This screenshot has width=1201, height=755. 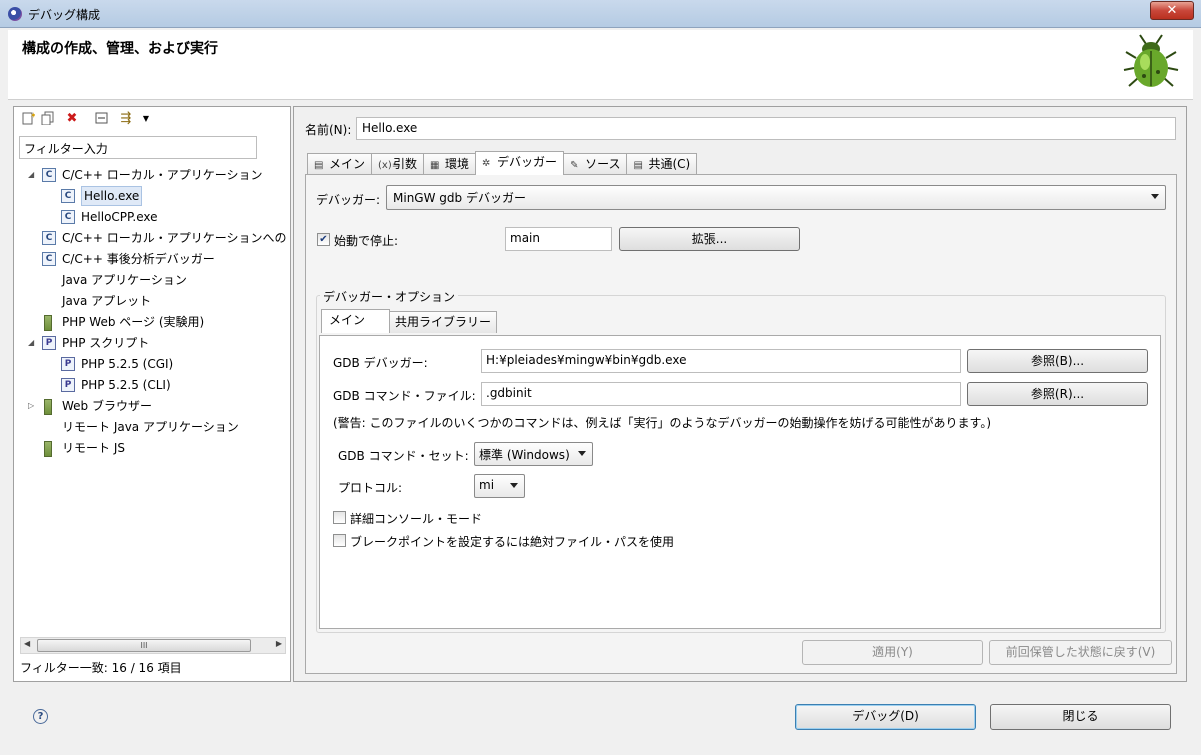 I want to click on horizontal-scrollbar: ◀ III ▶, so click(x=153, y=645).